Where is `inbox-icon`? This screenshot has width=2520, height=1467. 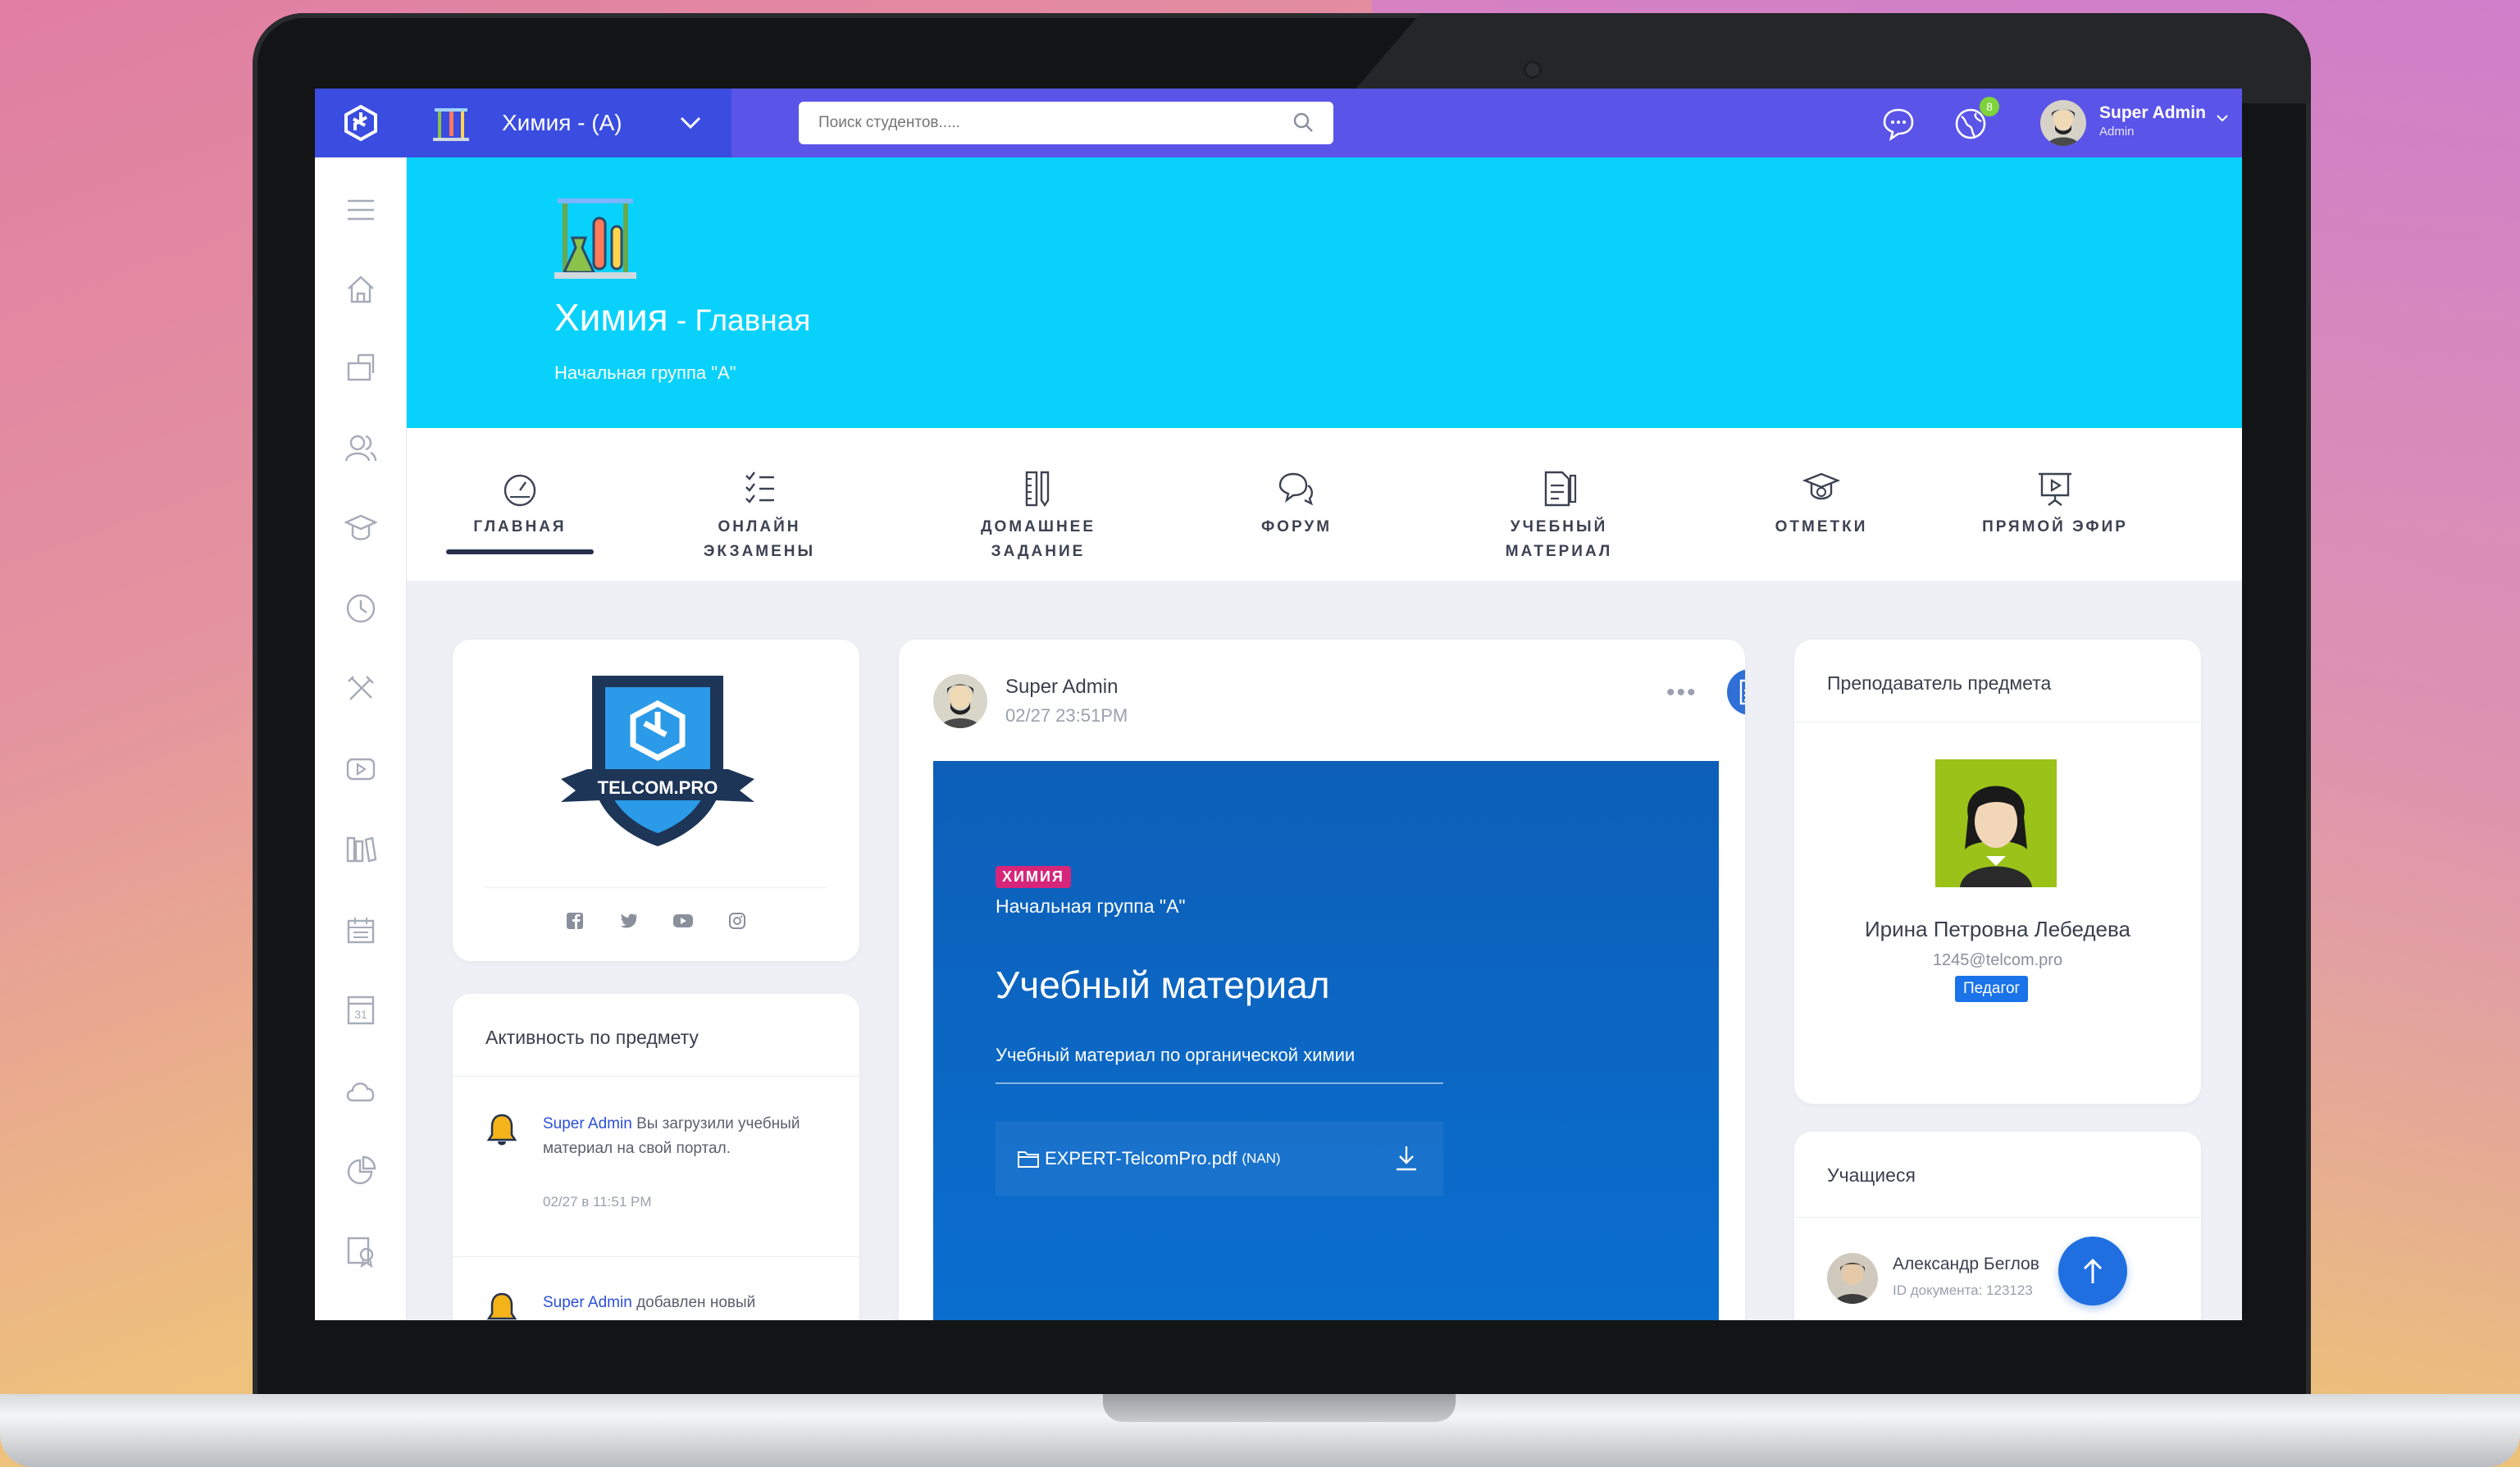
inbox-icon is located at coordinates (360, 367).